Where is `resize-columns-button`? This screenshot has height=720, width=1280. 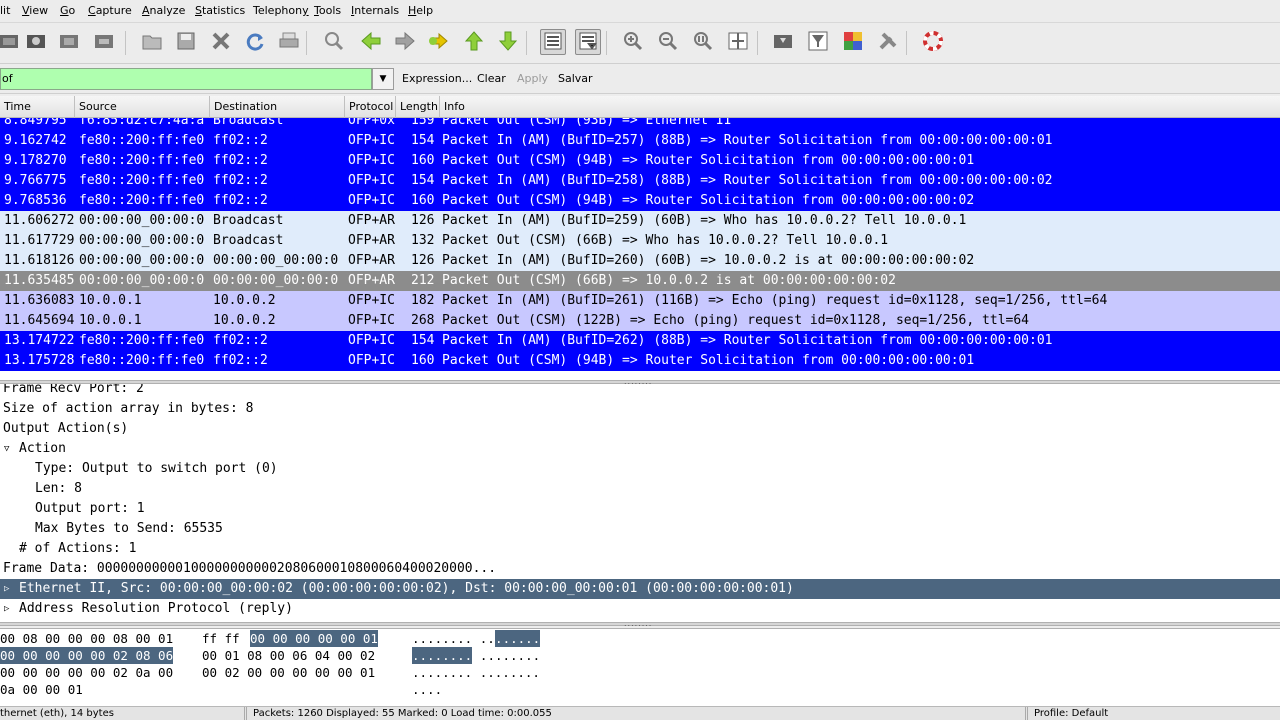
resize-columns-button is located at coordinates (738, 42).